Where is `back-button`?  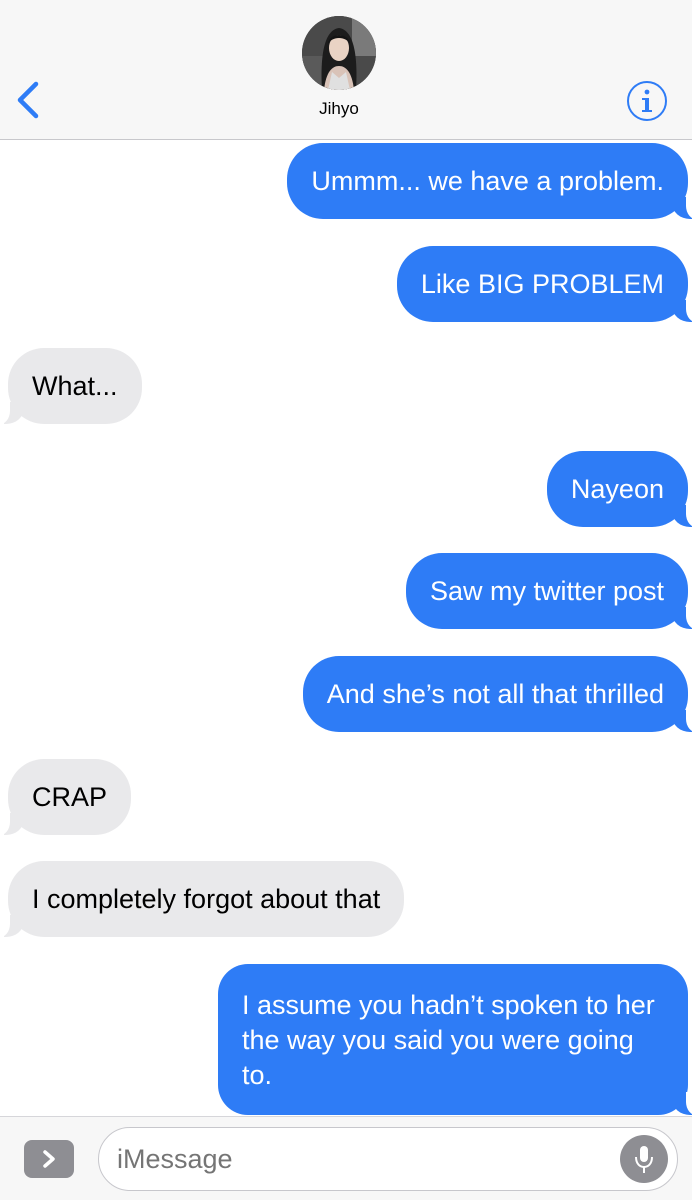
back-button is located at coordinates (29, 100).